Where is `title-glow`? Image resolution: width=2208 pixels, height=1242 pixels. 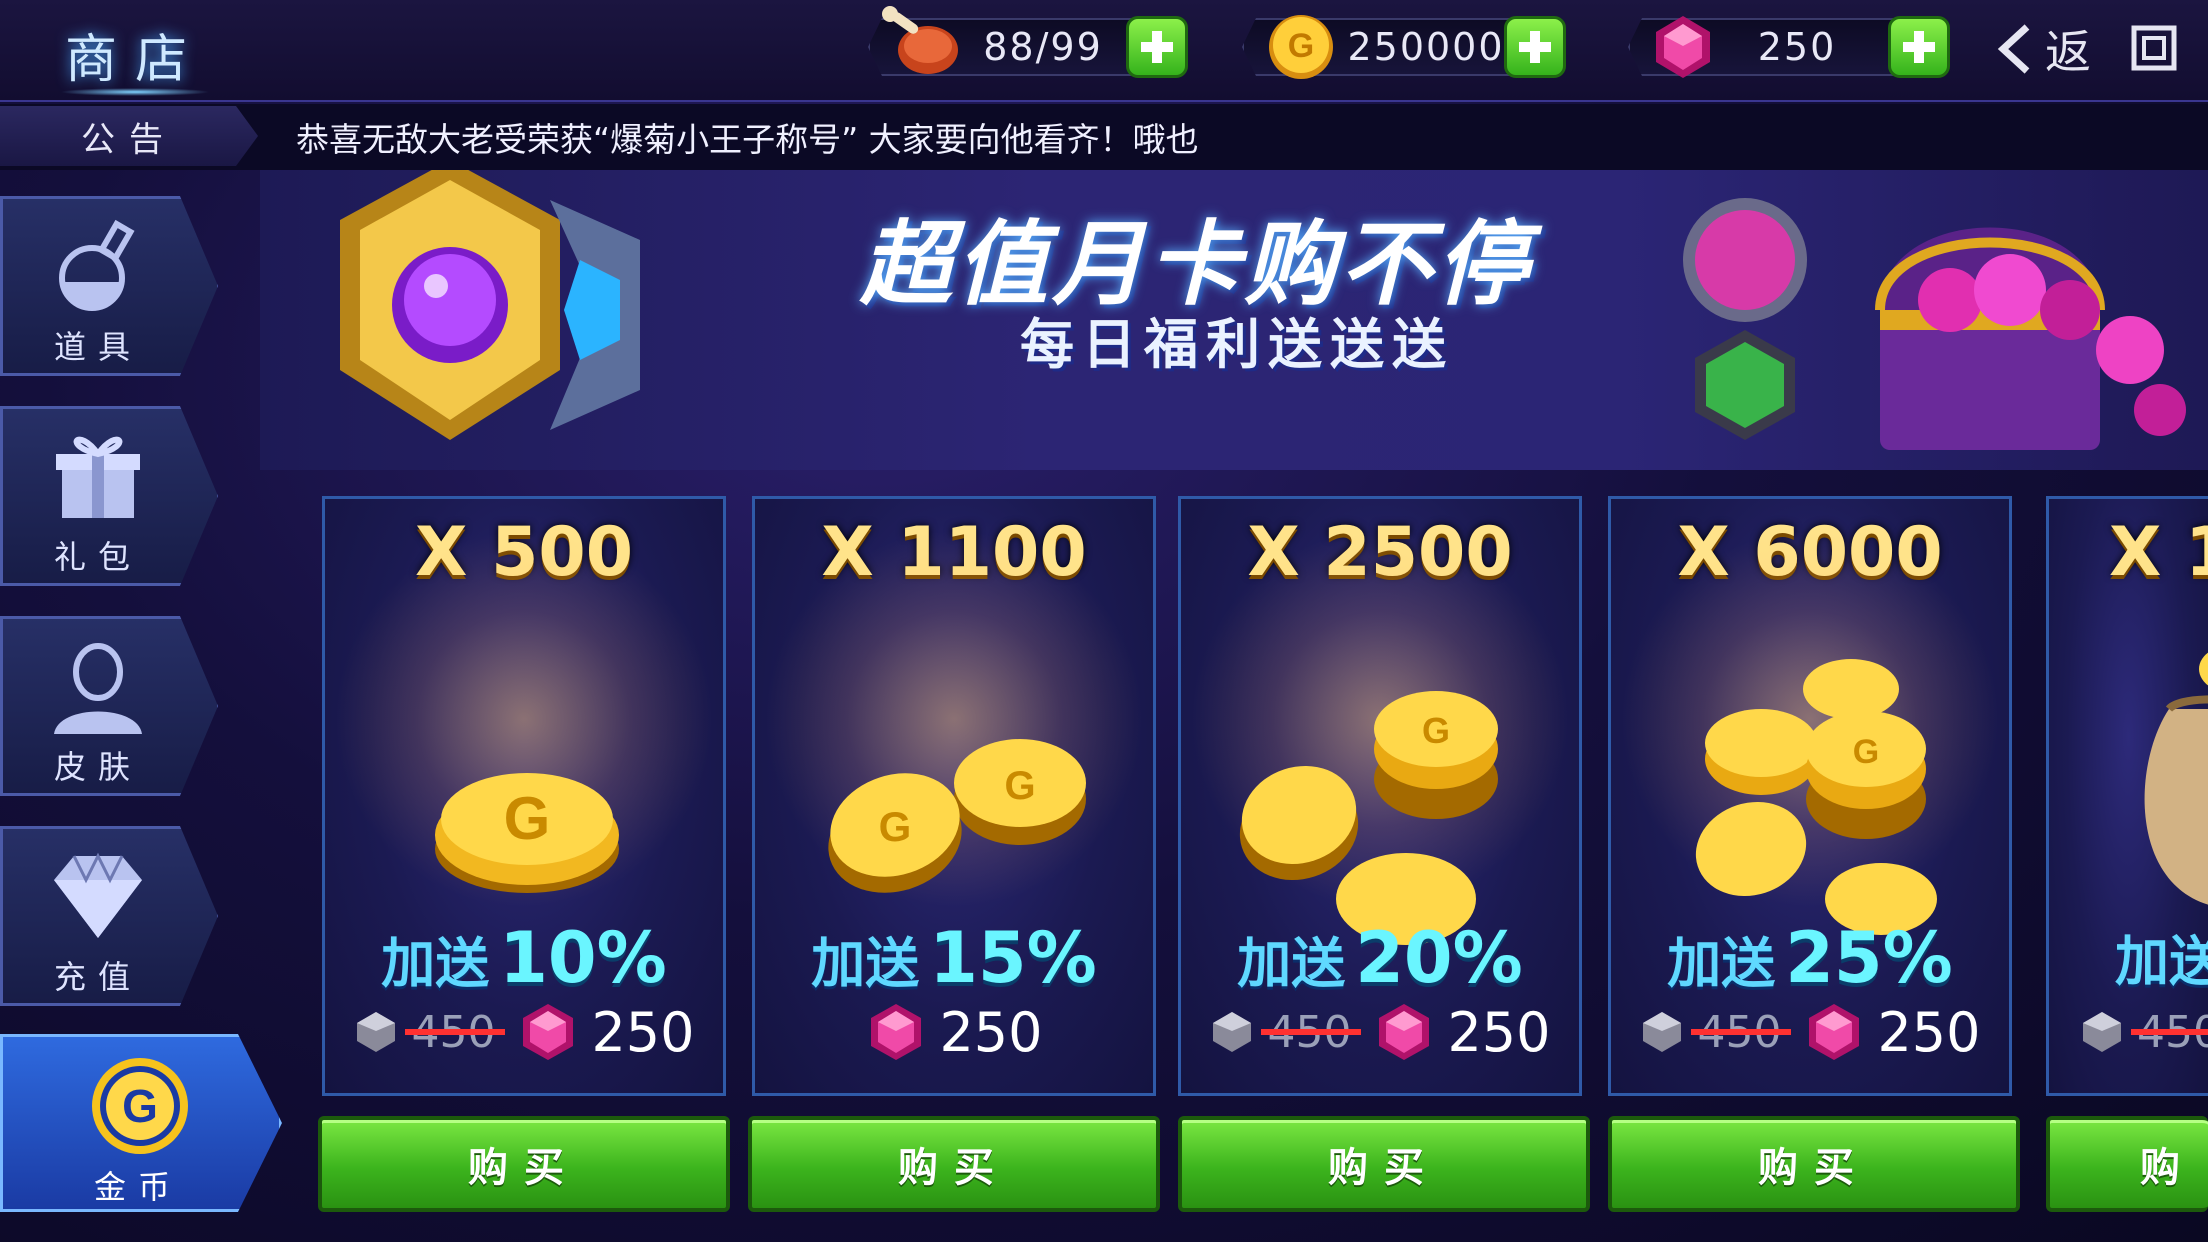 title-glow is located at coordinates (135, 92).